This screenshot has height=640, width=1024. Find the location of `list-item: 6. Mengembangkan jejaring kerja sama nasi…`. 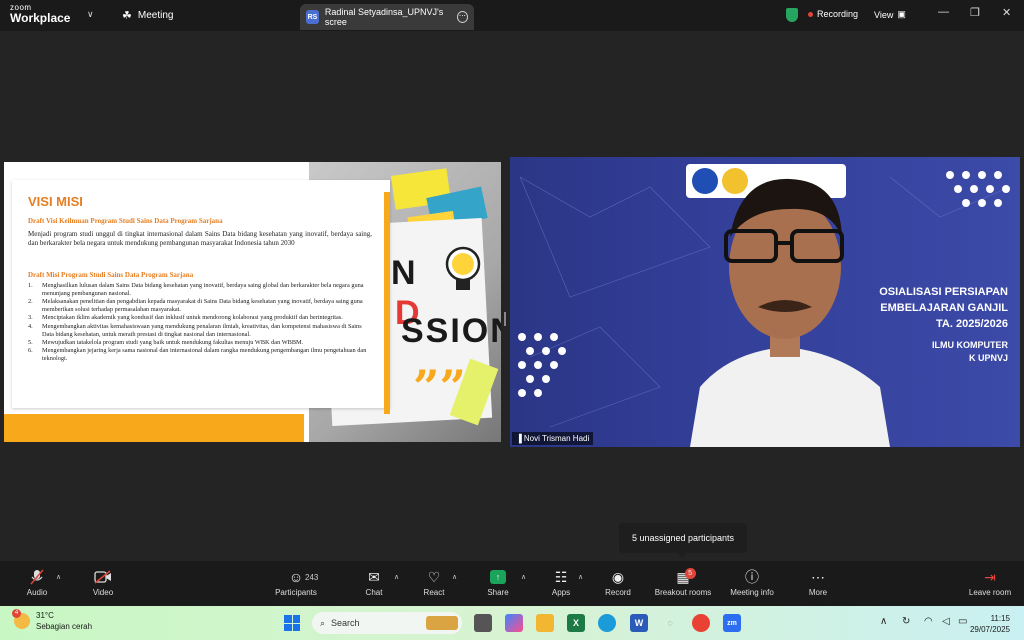

list-item: 6. Mengembangkan jejaring kerja sama nasi… is located at coordinates (197, 355).